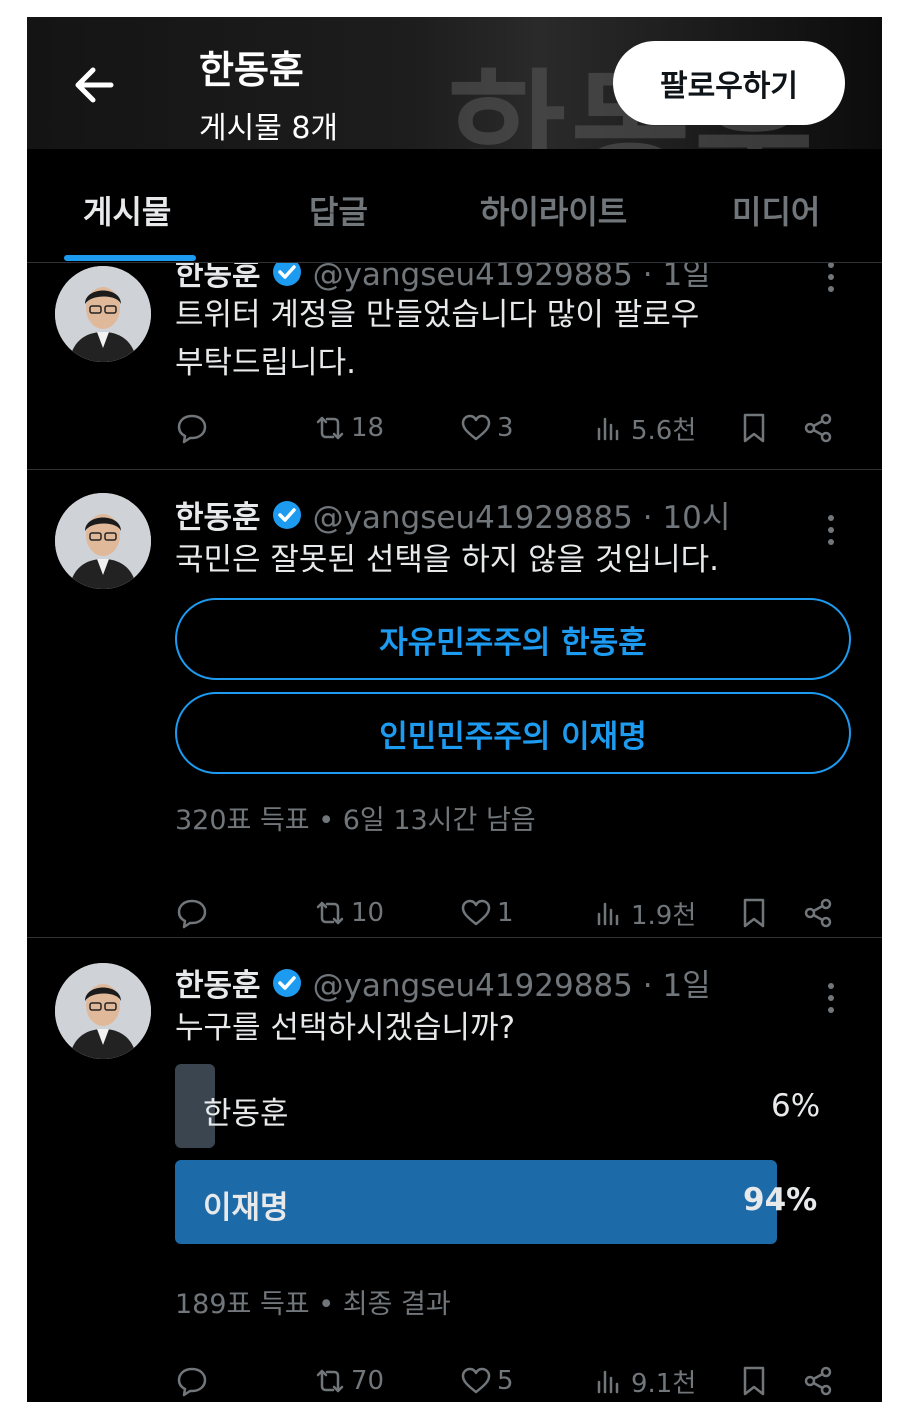  What do you see at coordinates (505, 428) in the screenshot?
I see `like-count: 3` at bounding box center [505, 428].